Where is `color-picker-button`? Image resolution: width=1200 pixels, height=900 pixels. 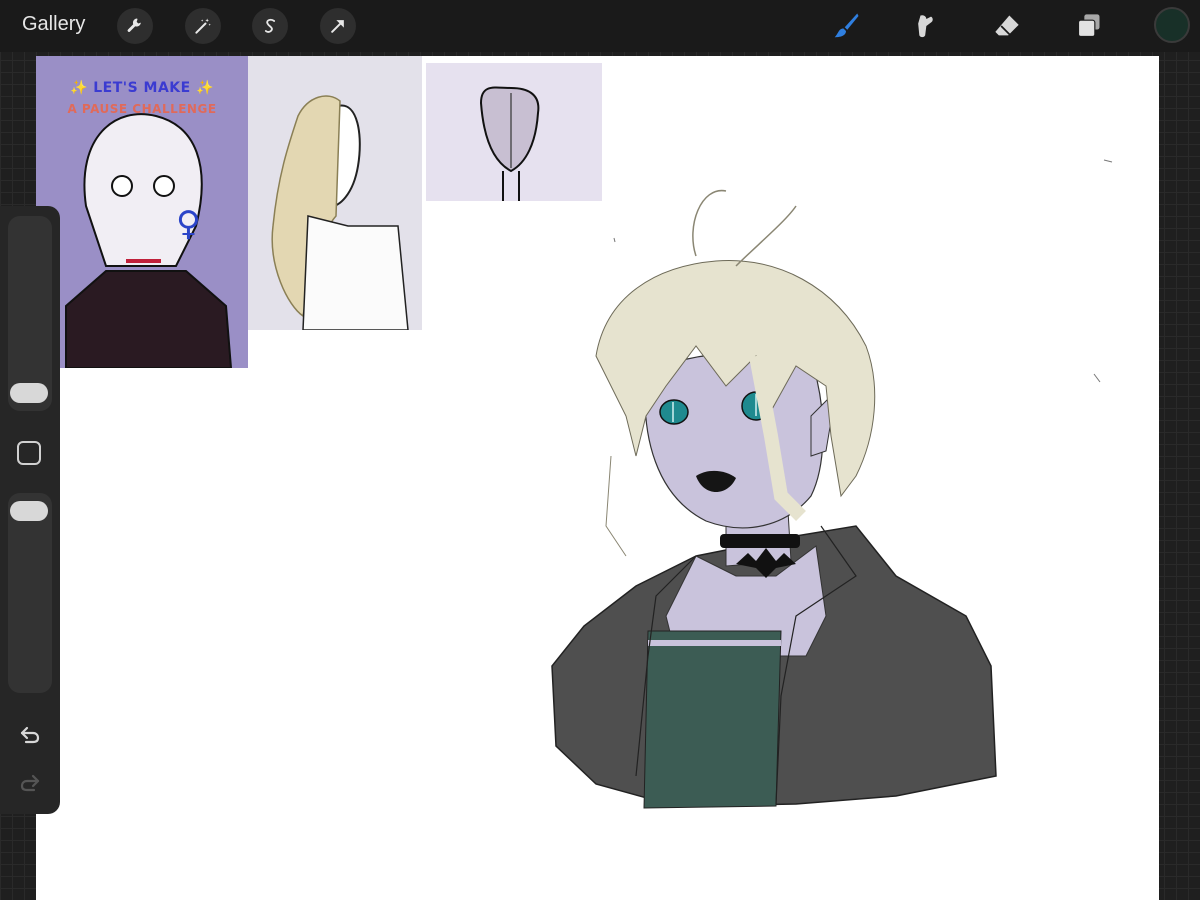 color-picker-button is located at coordinates (1172, 25).